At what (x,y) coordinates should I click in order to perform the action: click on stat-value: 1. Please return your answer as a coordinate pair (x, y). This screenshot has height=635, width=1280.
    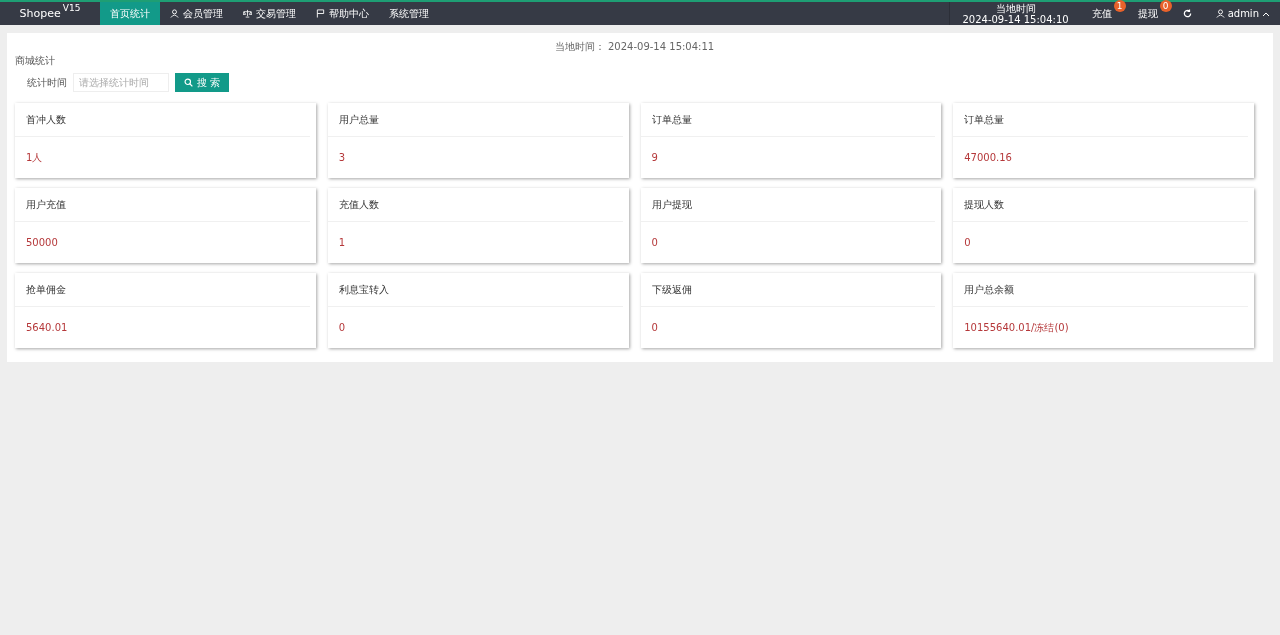
    Looking at the image, I should click on (342, 243).